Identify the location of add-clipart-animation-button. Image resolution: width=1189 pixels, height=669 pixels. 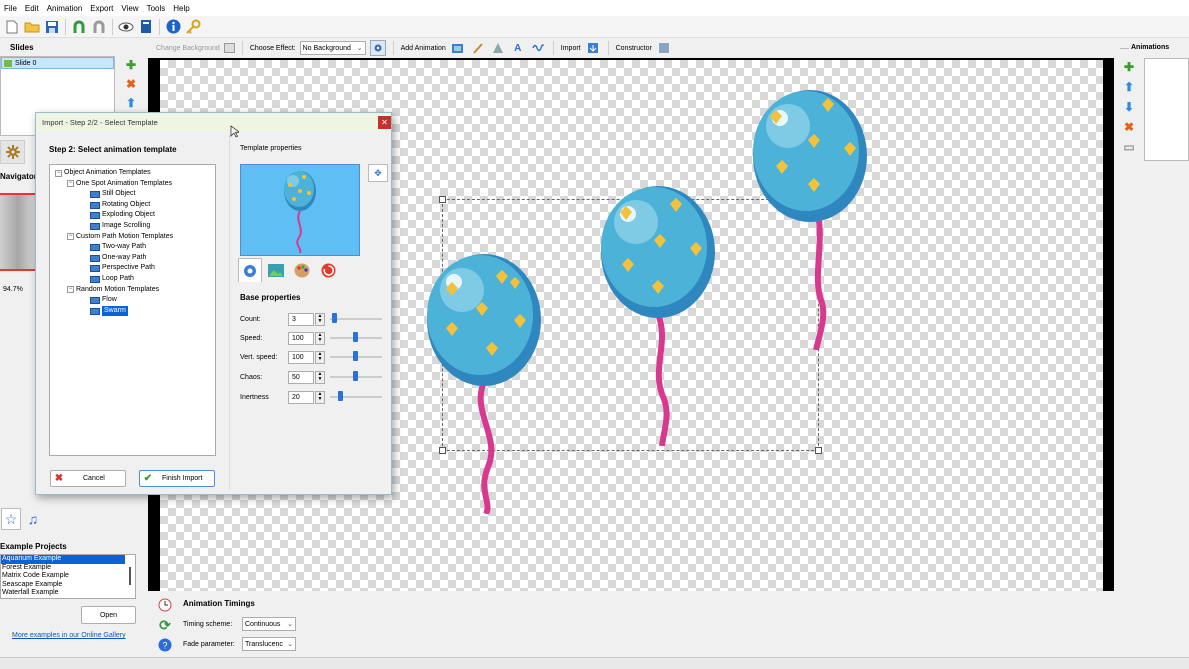
(498, 48).